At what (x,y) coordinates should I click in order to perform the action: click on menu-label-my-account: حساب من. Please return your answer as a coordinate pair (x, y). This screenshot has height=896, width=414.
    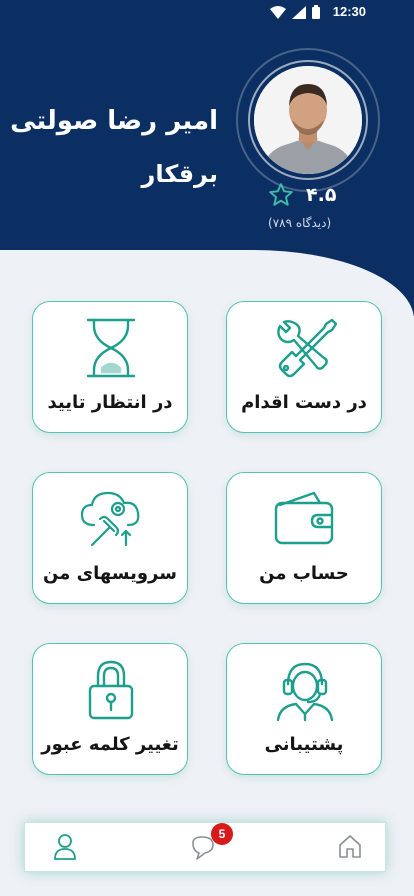
    Looking at the image, I should click on (304, 573).